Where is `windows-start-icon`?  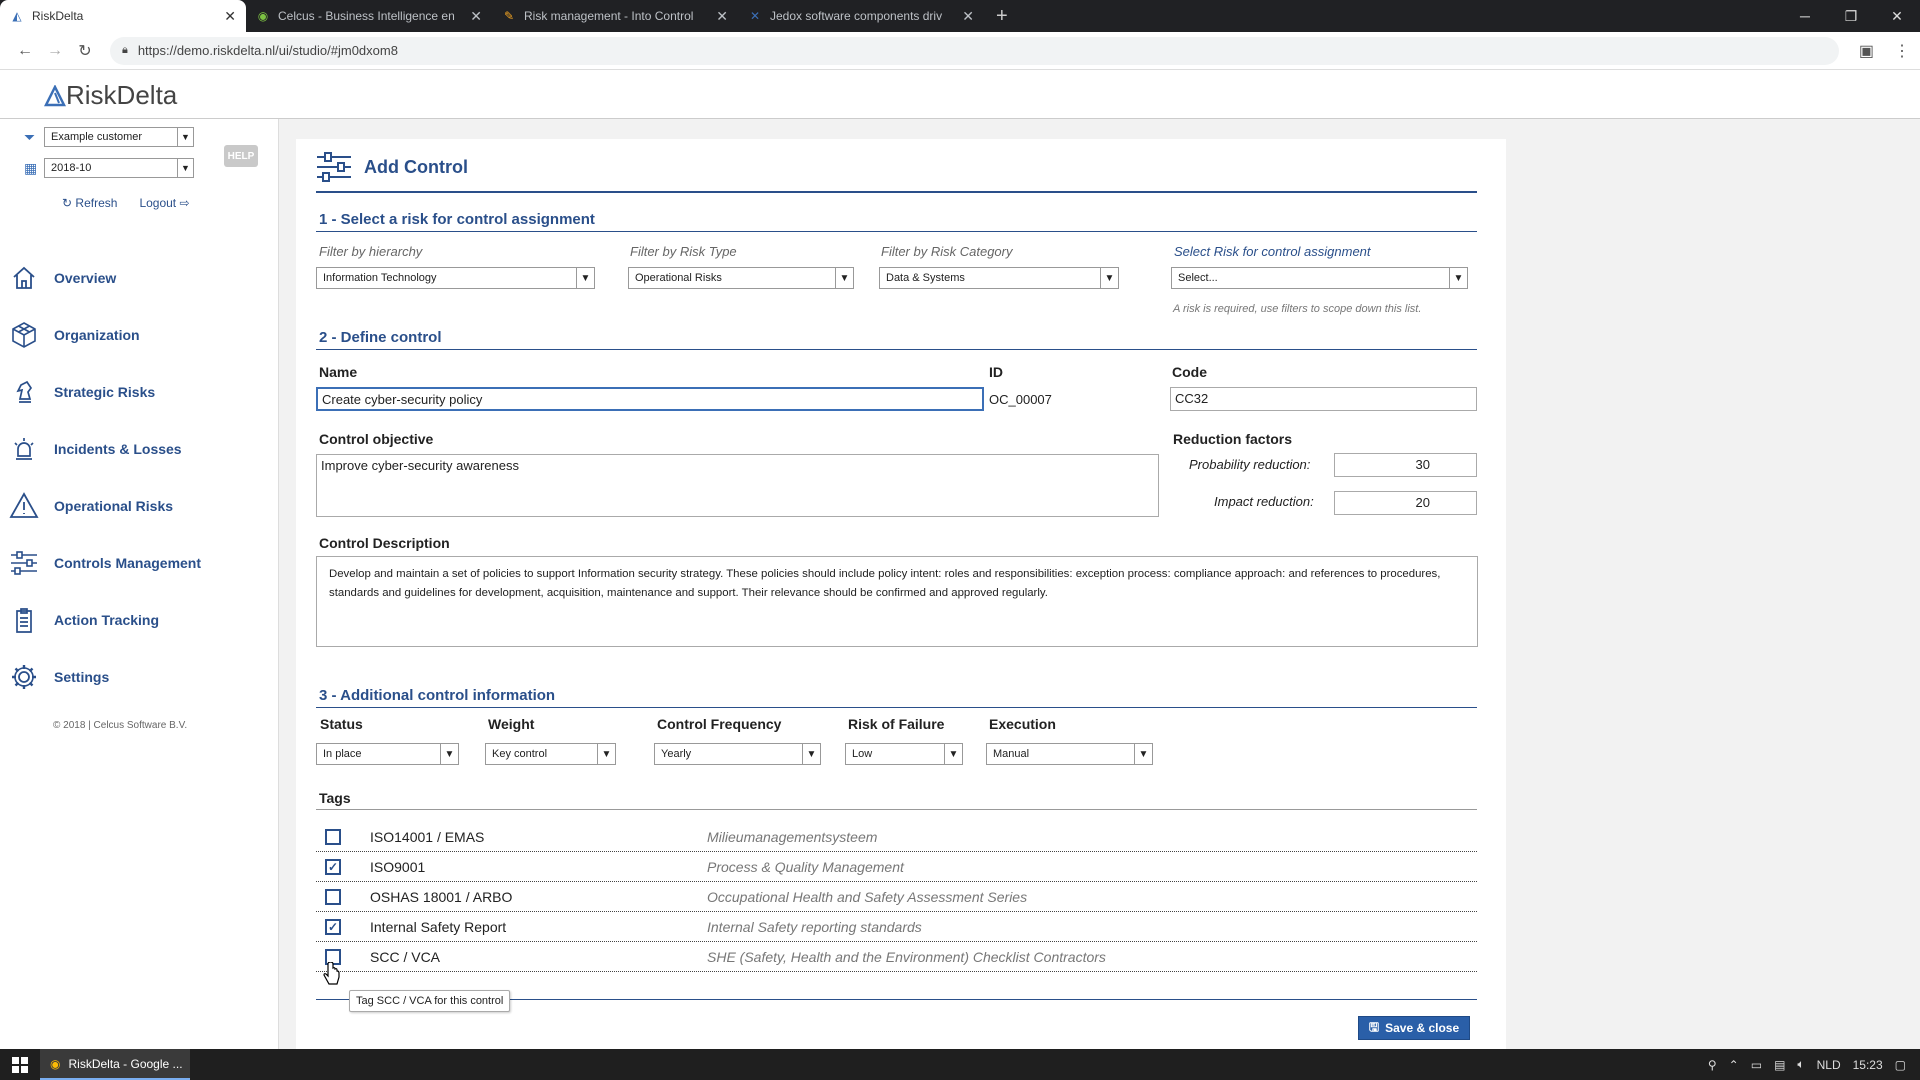 windows-start-icon is located at coordinates (20, 1064).